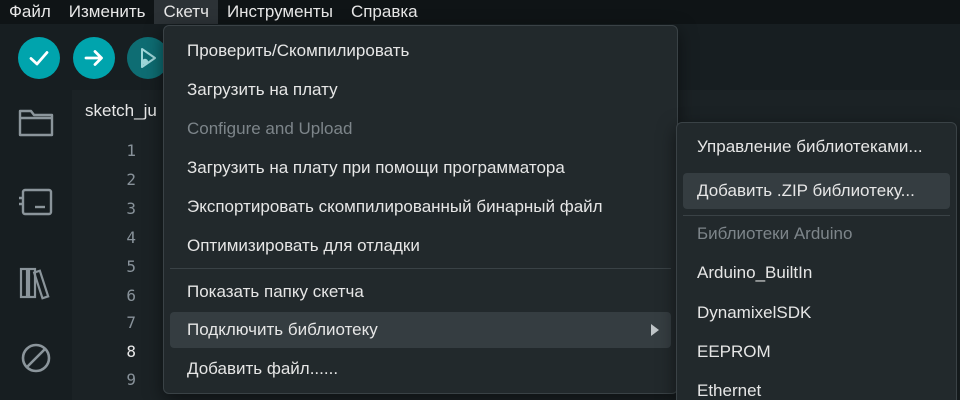 The width and height of the screenshot is (960, 400). I want to click on line-number: 3, so click(131, 208).